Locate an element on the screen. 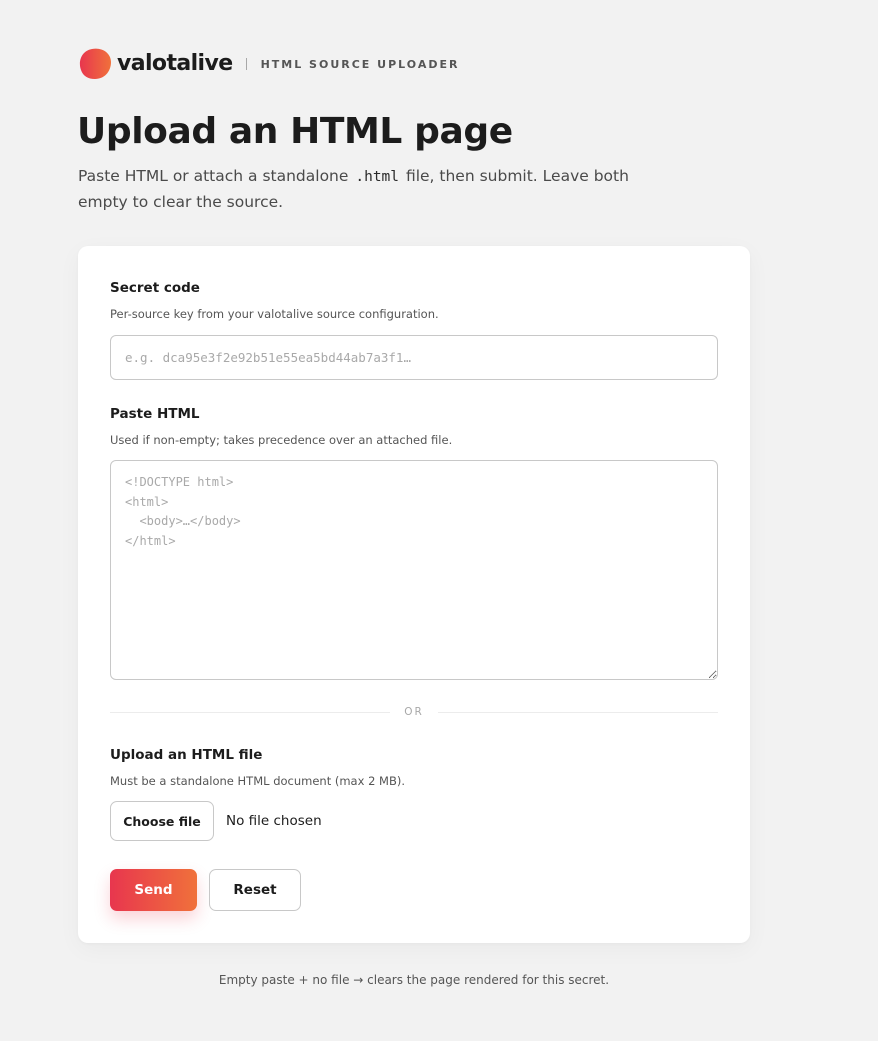  page-title: Upload an HTML page is located at coordinates (295, 131).